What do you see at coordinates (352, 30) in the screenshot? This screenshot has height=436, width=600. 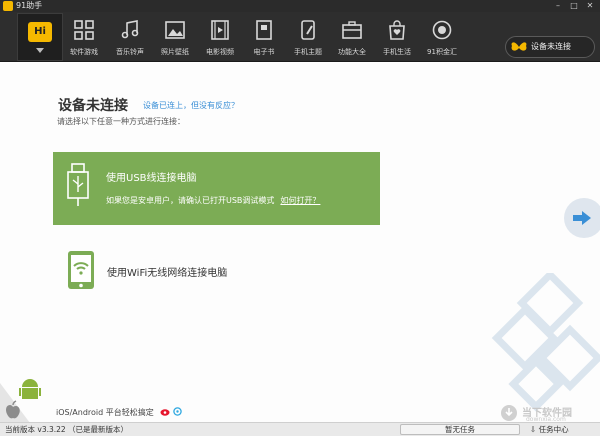 I see `toolbox-icon` at bounding box center [352, 30].